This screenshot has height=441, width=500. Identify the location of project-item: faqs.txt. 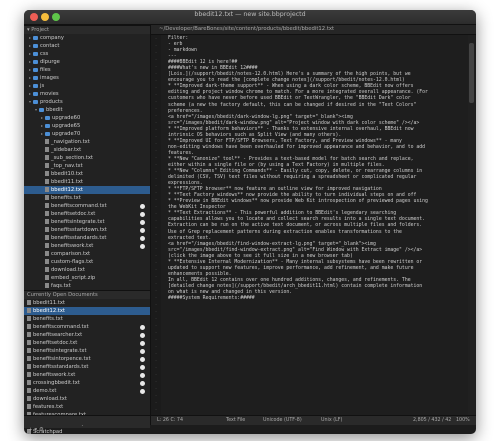
(87, 286).